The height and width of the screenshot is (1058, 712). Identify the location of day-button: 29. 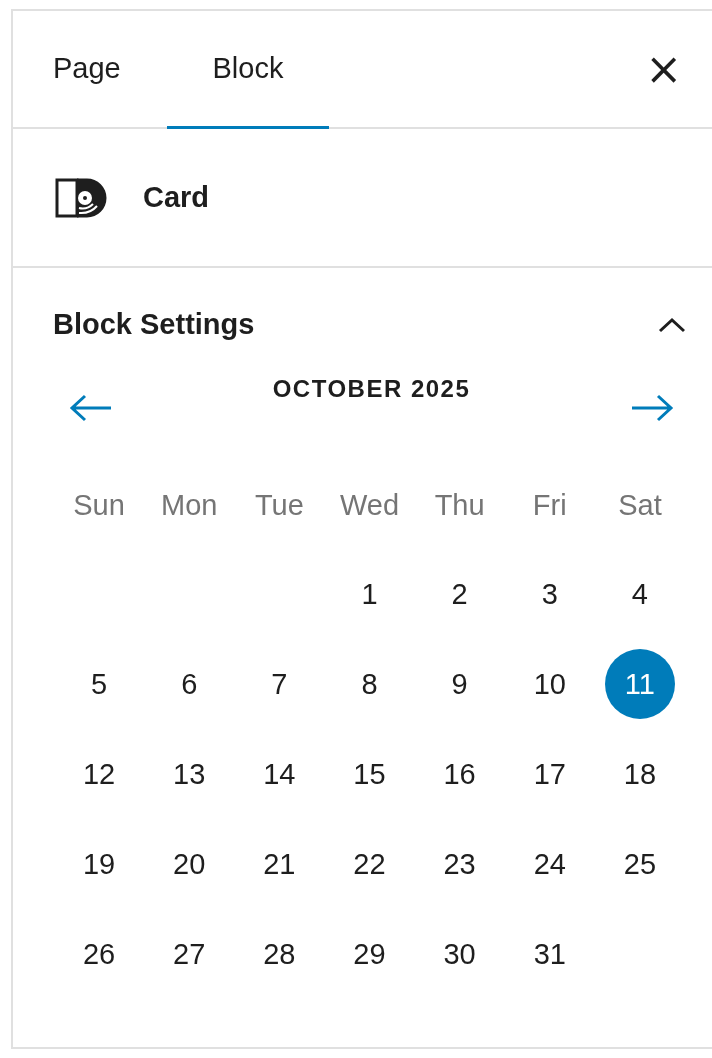
(369, 954).